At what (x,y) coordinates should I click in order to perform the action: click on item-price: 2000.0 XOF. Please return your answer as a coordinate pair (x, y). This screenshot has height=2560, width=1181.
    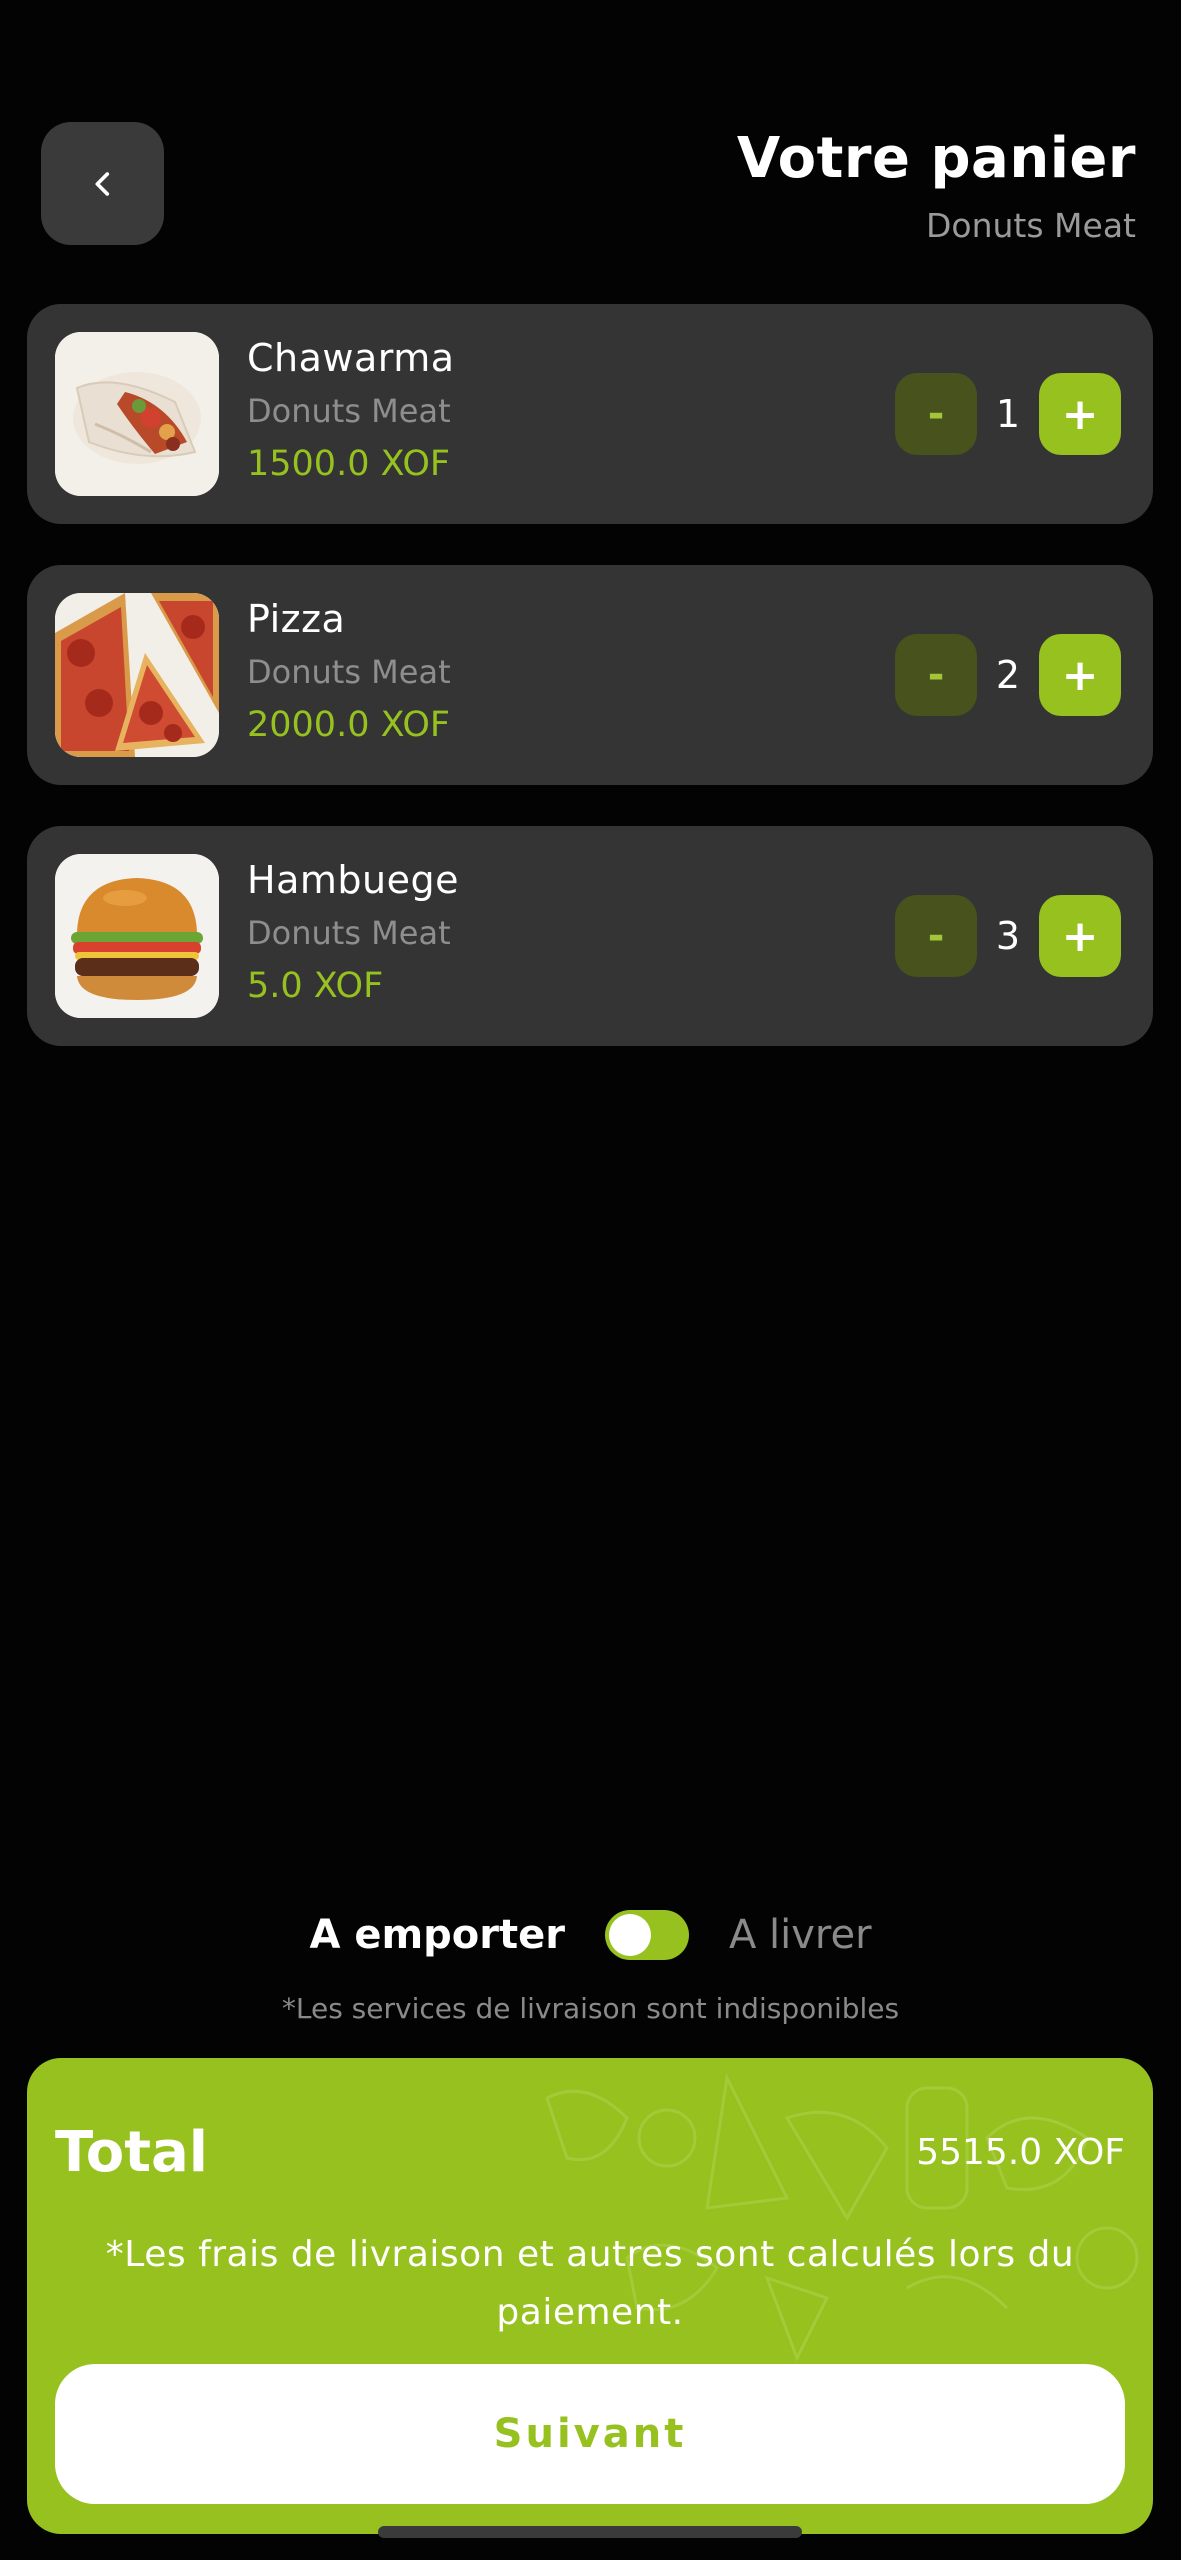
    Looking at the image, I should click on (349, 725).